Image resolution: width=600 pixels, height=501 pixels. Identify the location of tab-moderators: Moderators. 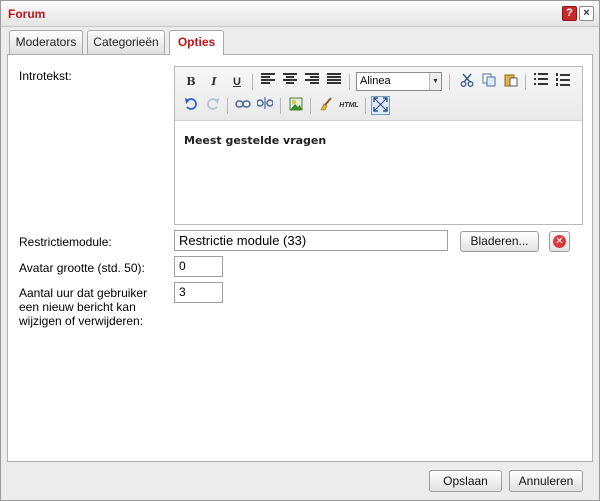
(46, 42).